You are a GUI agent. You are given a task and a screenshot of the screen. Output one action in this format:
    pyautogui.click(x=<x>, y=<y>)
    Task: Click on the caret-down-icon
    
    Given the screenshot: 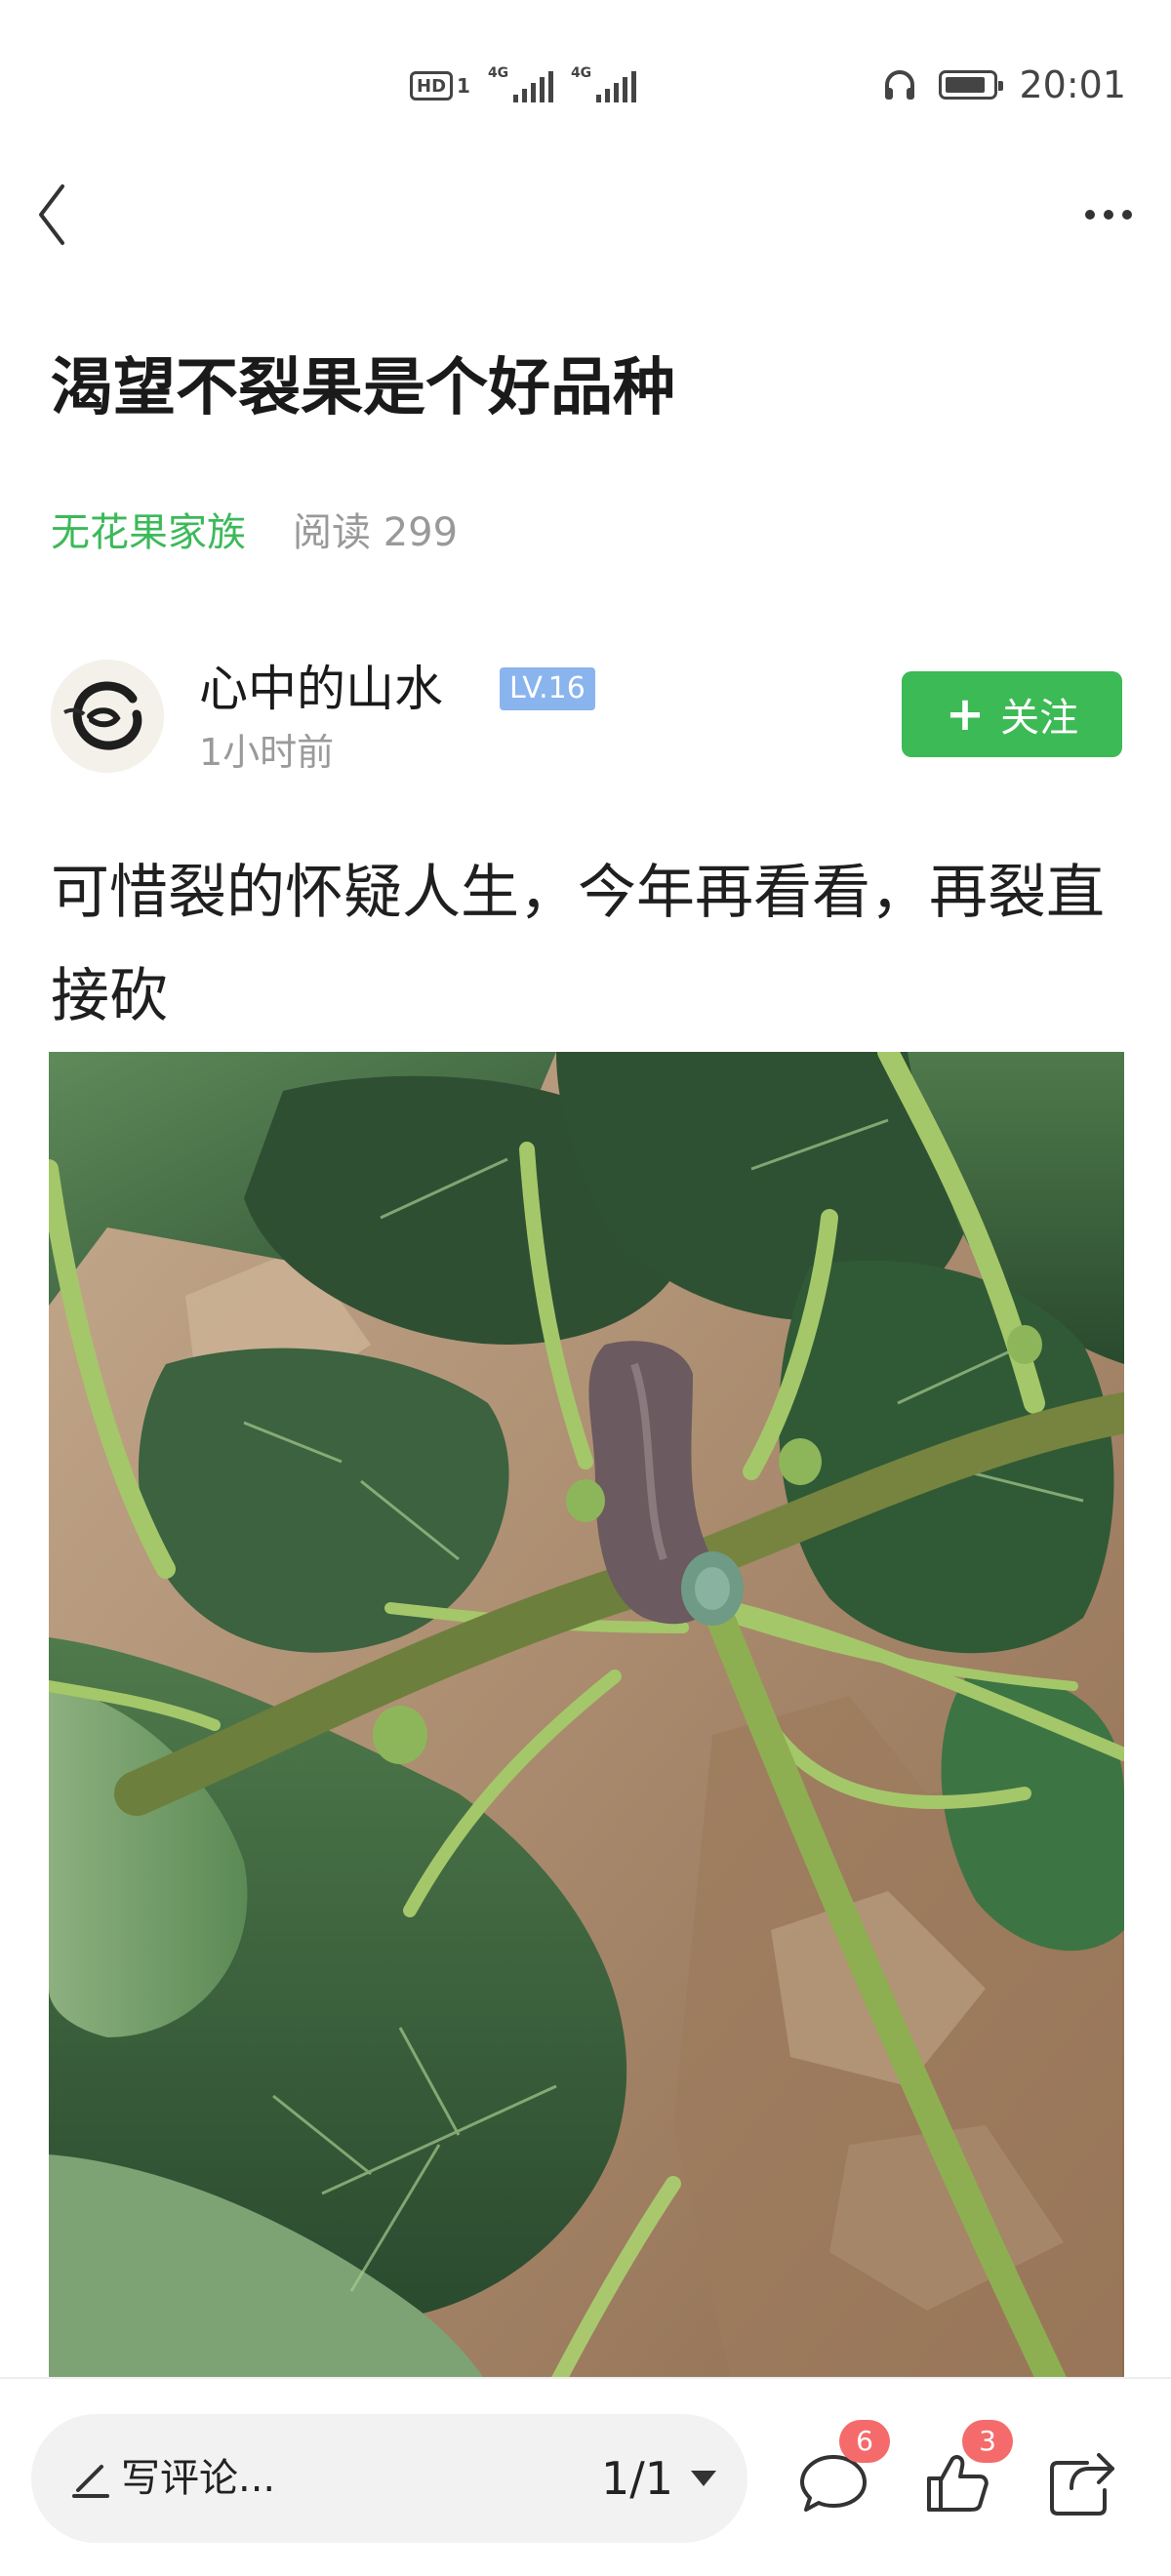 What is the action you would take?
    pyautogui.click(x=704, y=2478)
    